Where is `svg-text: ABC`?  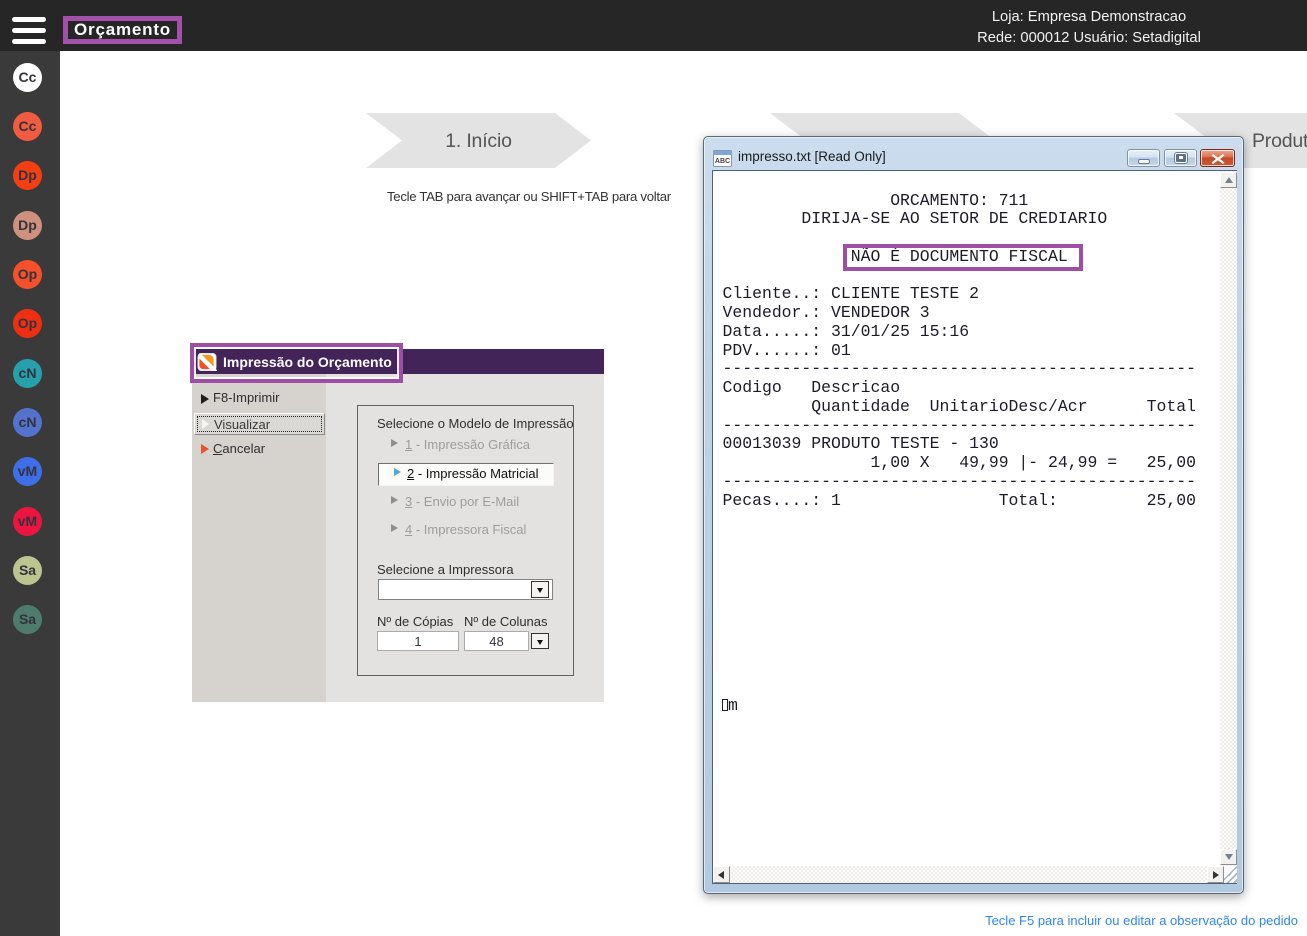 svg-text: ABC is located at coordinates (722, 161).